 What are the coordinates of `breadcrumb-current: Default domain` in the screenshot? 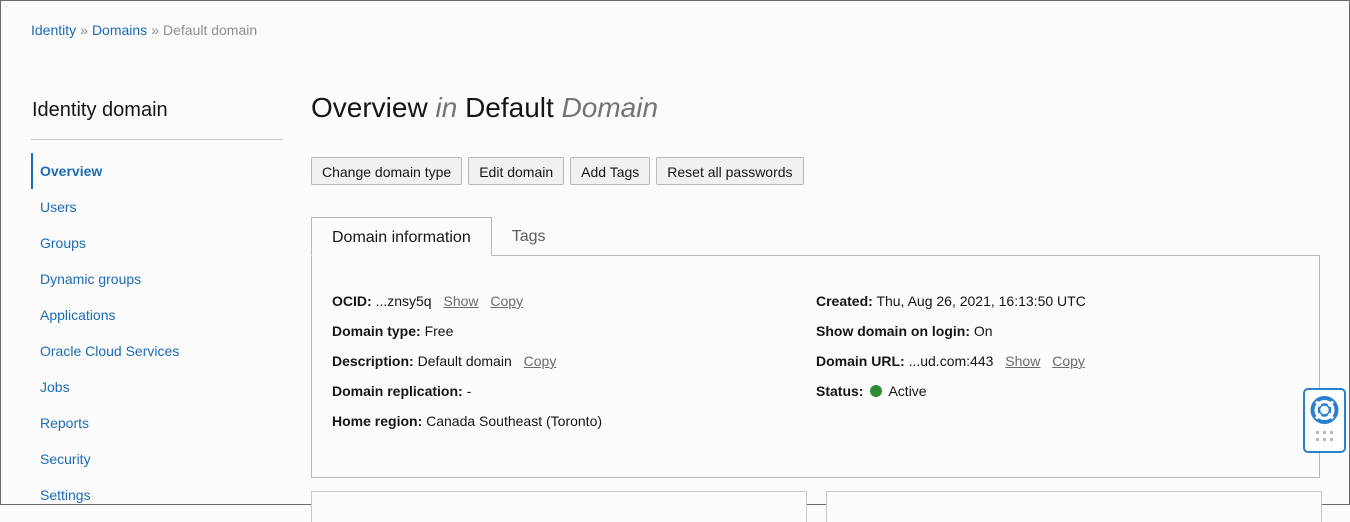 It's located at (210, 30).